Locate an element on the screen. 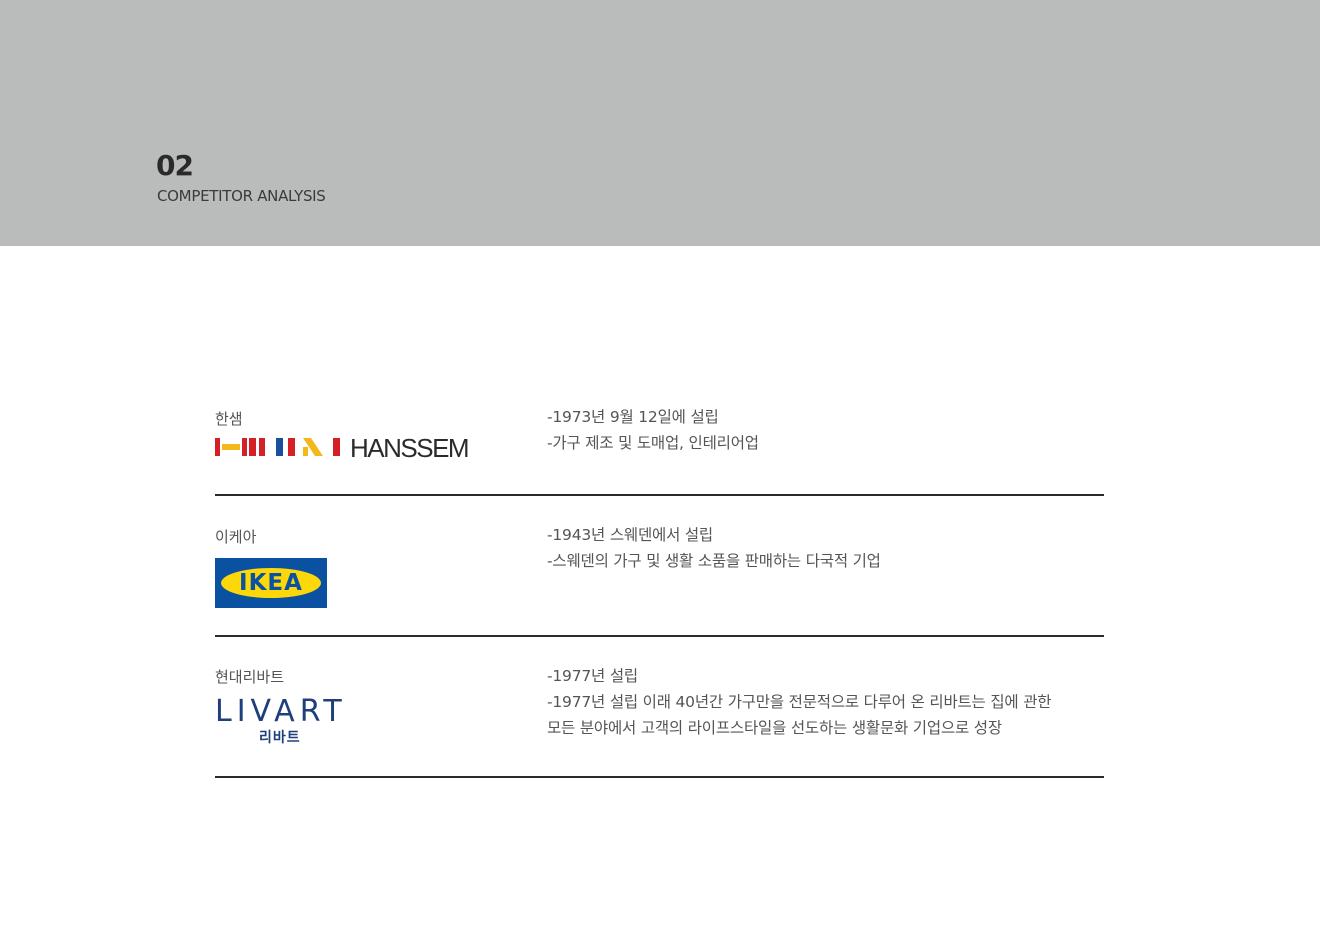  company-name: 이케아 is located at coordinates (236, 537).